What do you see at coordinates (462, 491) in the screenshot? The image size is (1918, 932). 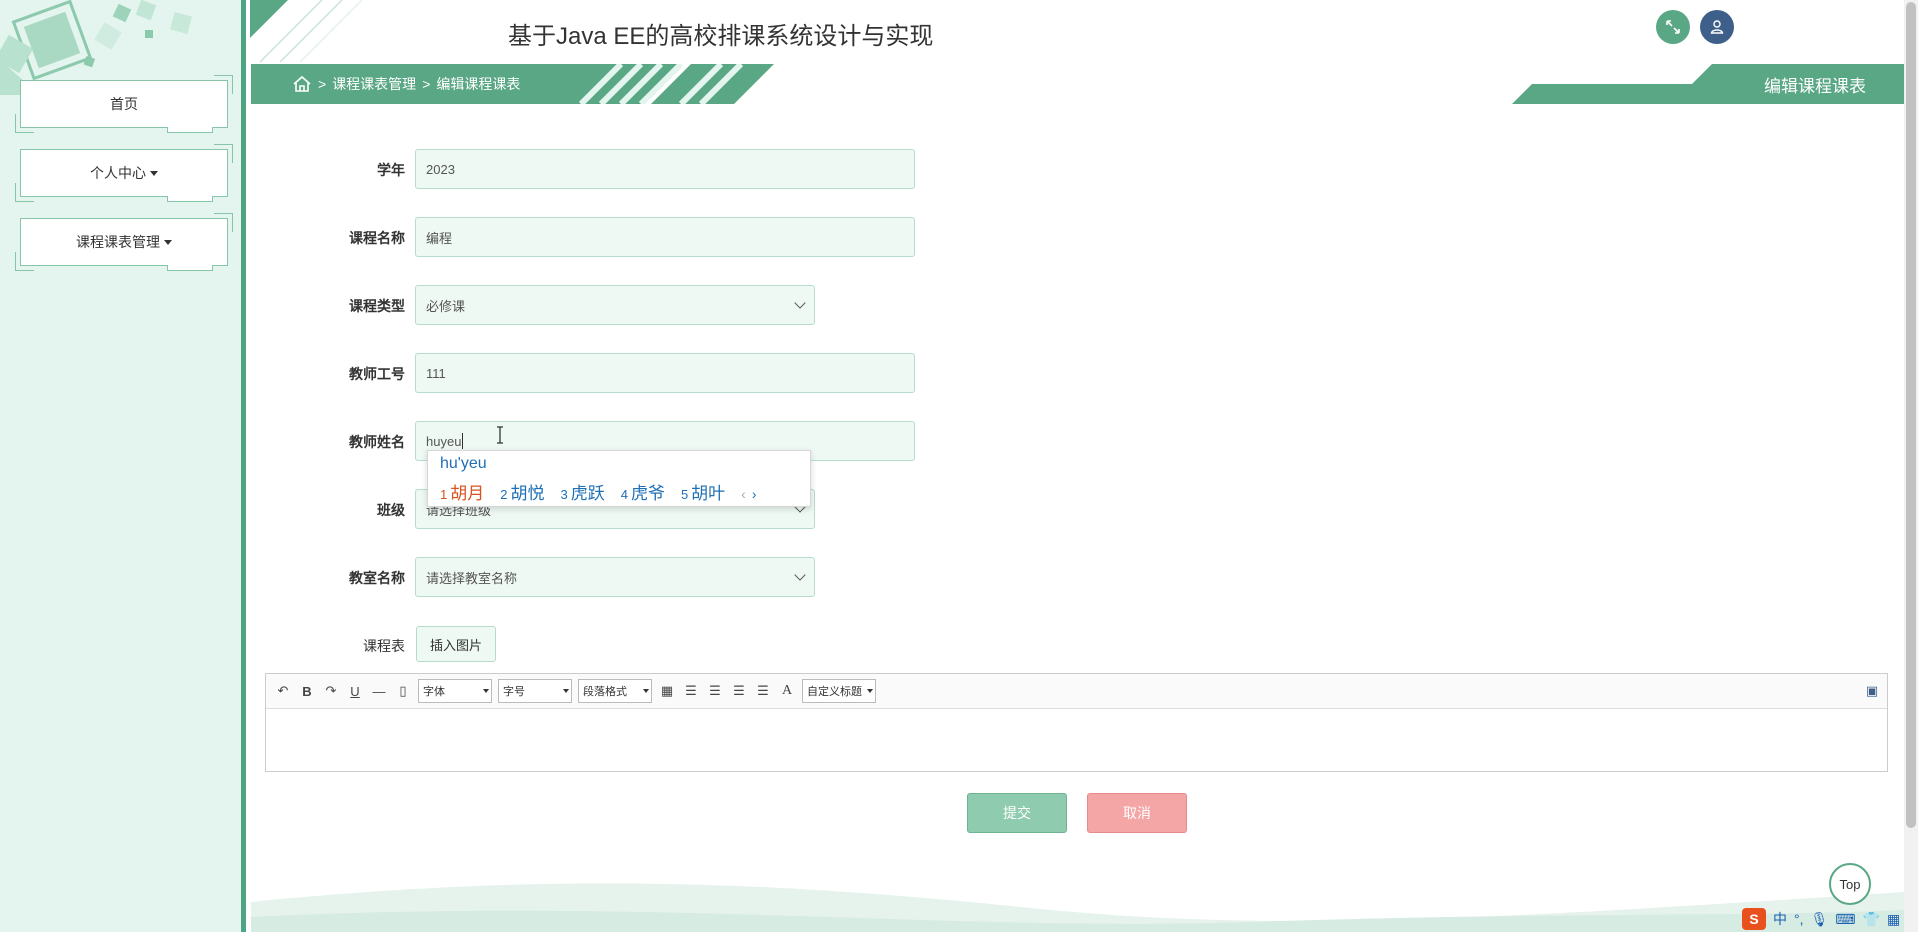 I see `ime-candidate: 1 胡月` at bounding box center [462, 491].